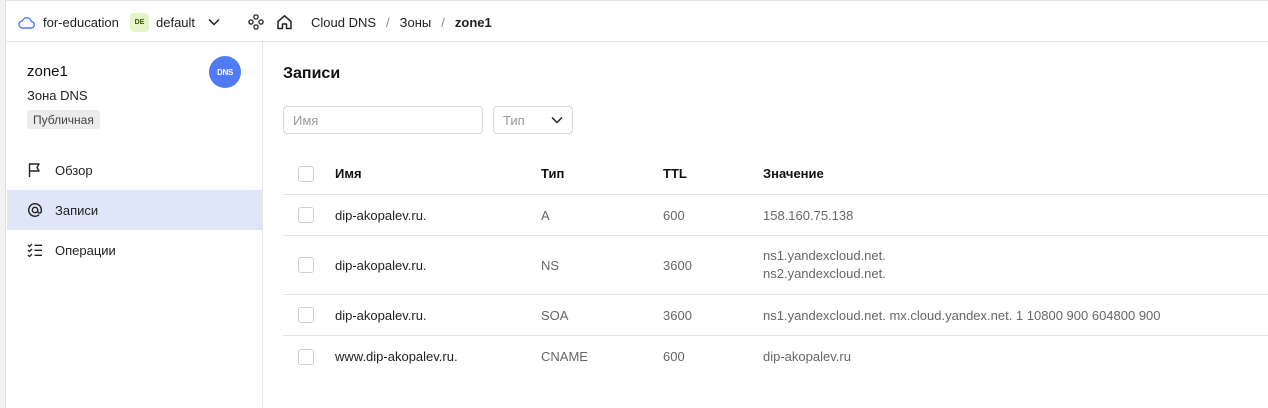 The height and width of the screenshot is (408, 1268). What do you see at coordinates (793, 173) in the screenshot?
I see `column-header-value: Значение` at bounding box center [793, 173].